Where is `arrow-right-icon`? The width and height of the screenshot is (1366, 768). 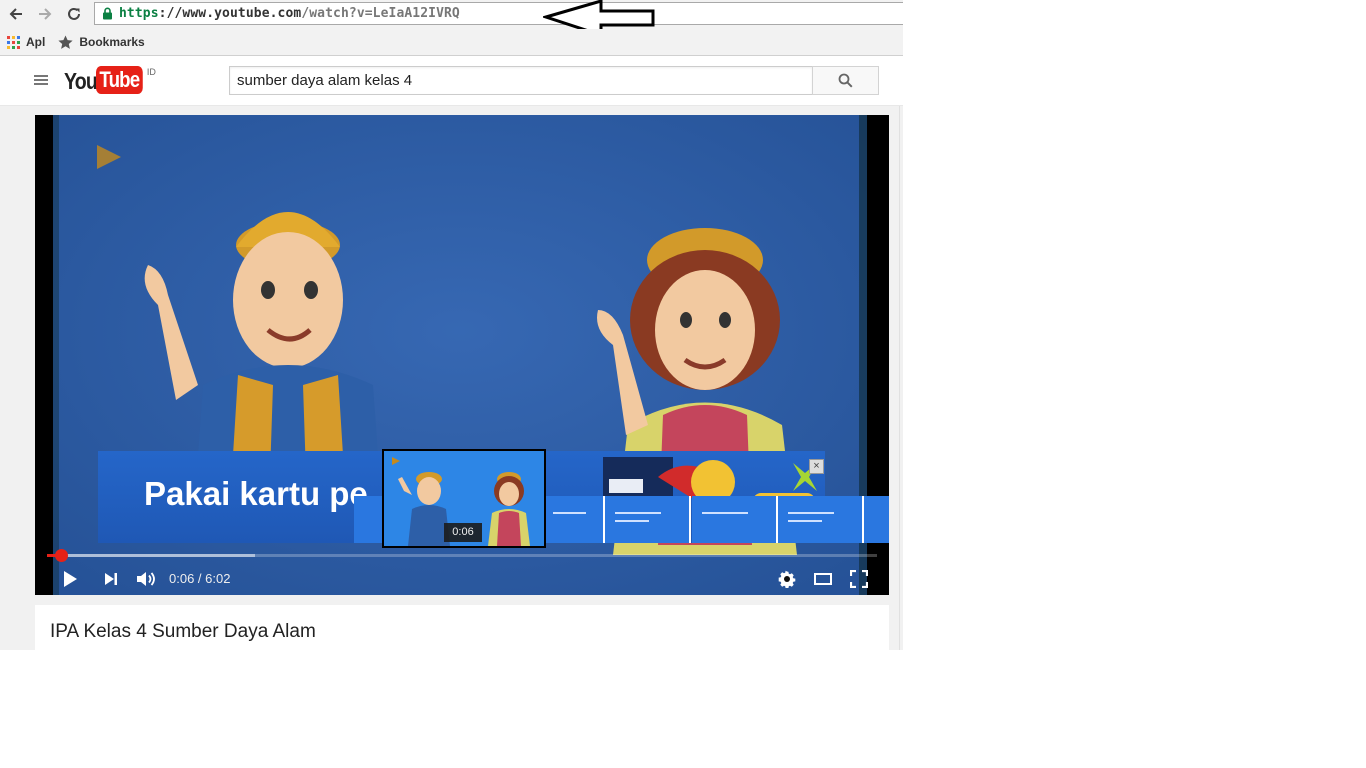 arrow-right-icon is located at coordinates (45, 14).